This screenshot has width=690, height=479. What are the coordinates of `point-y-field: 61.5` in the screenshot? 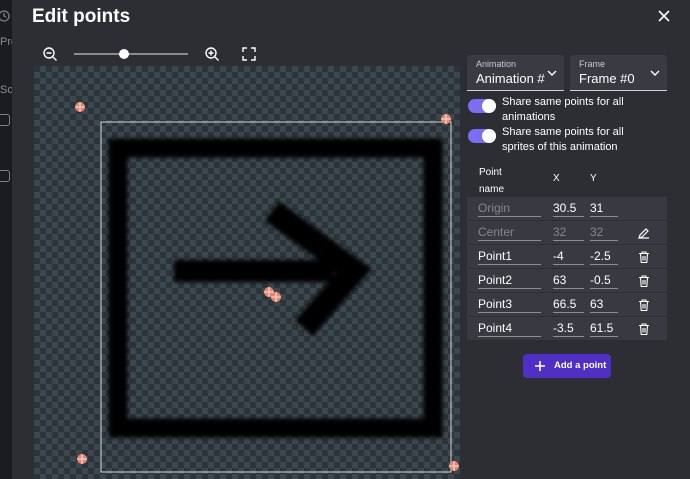 It's located at (604, 329).